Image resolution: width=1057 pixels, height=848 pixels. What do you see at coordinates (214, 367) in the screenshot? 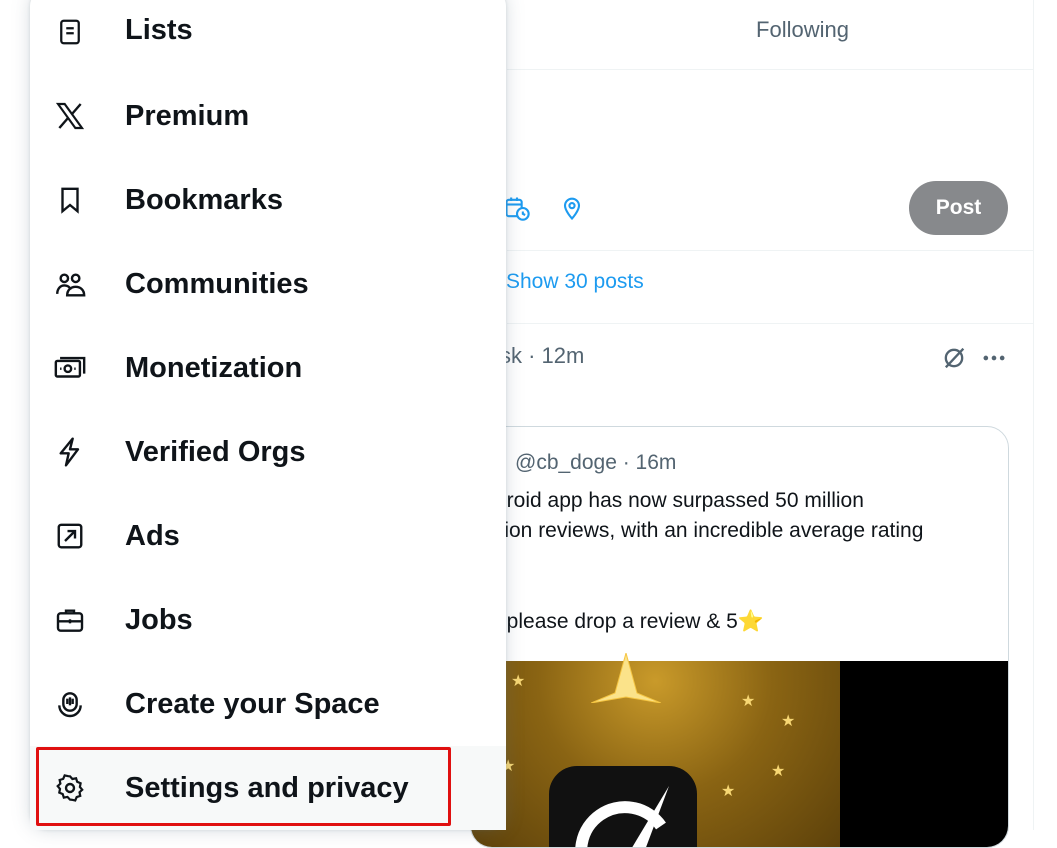
I see `menu-item-label: Monetization` at bounding box center [214, 367].